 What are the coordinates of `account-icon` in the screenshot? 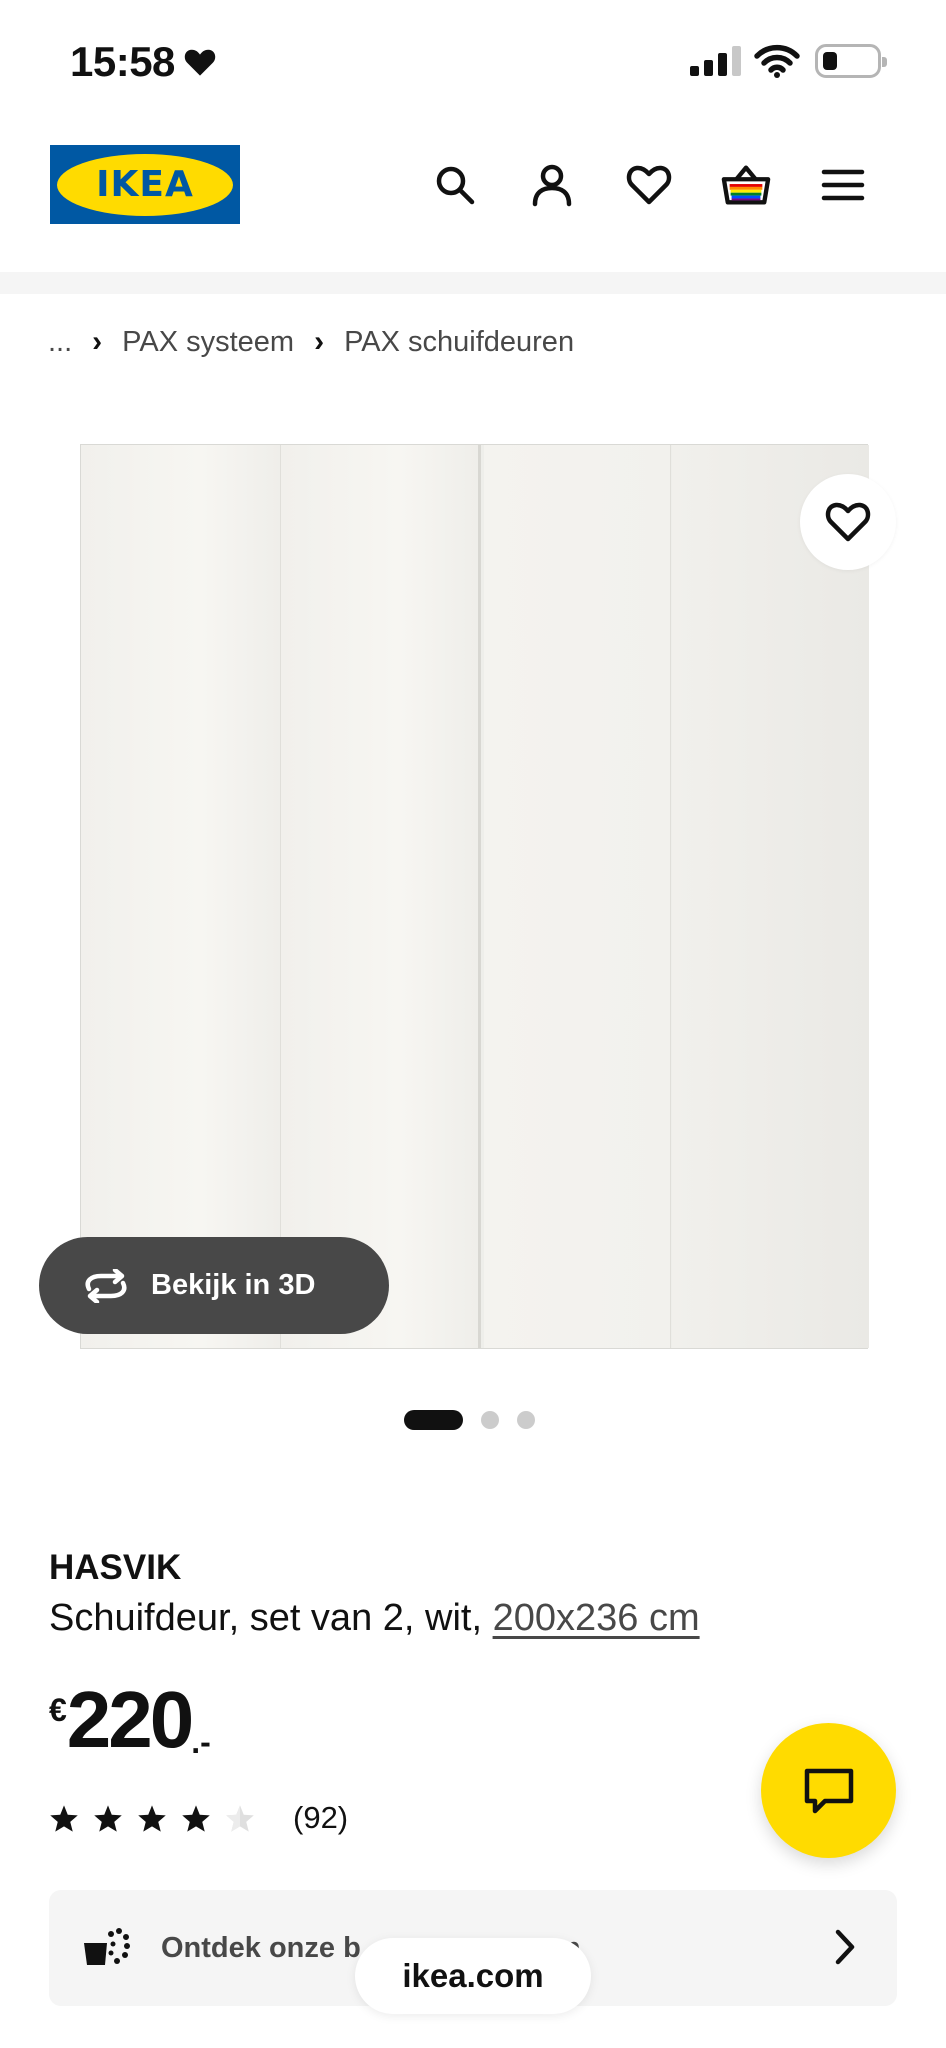 It's located at (552, 185).